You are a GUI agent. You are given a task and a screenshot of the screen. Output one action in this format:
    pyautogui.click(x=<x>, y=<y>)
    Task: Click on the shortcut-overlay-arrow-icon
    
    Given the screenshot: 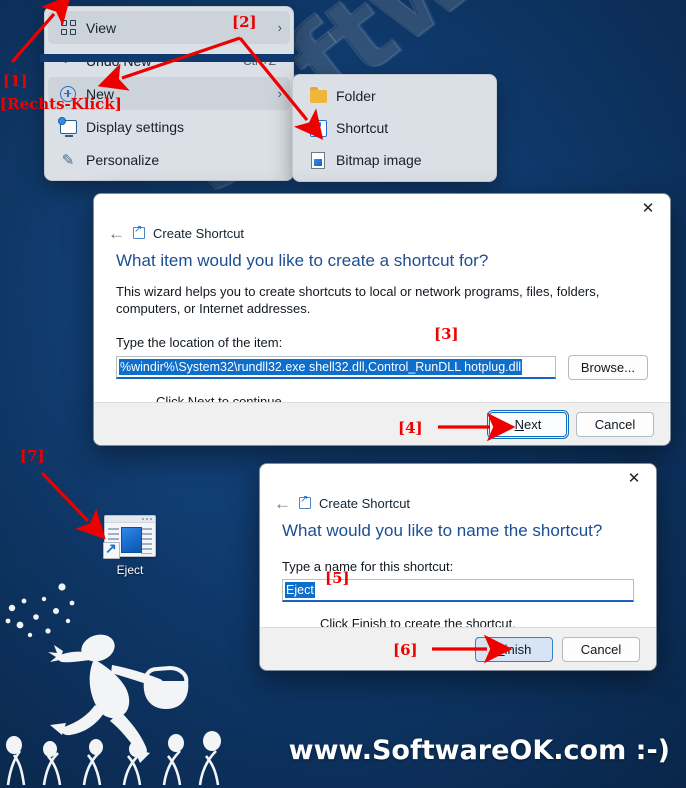 What is the action you would take?
    pyautogui.click(x=111, y=549)
    